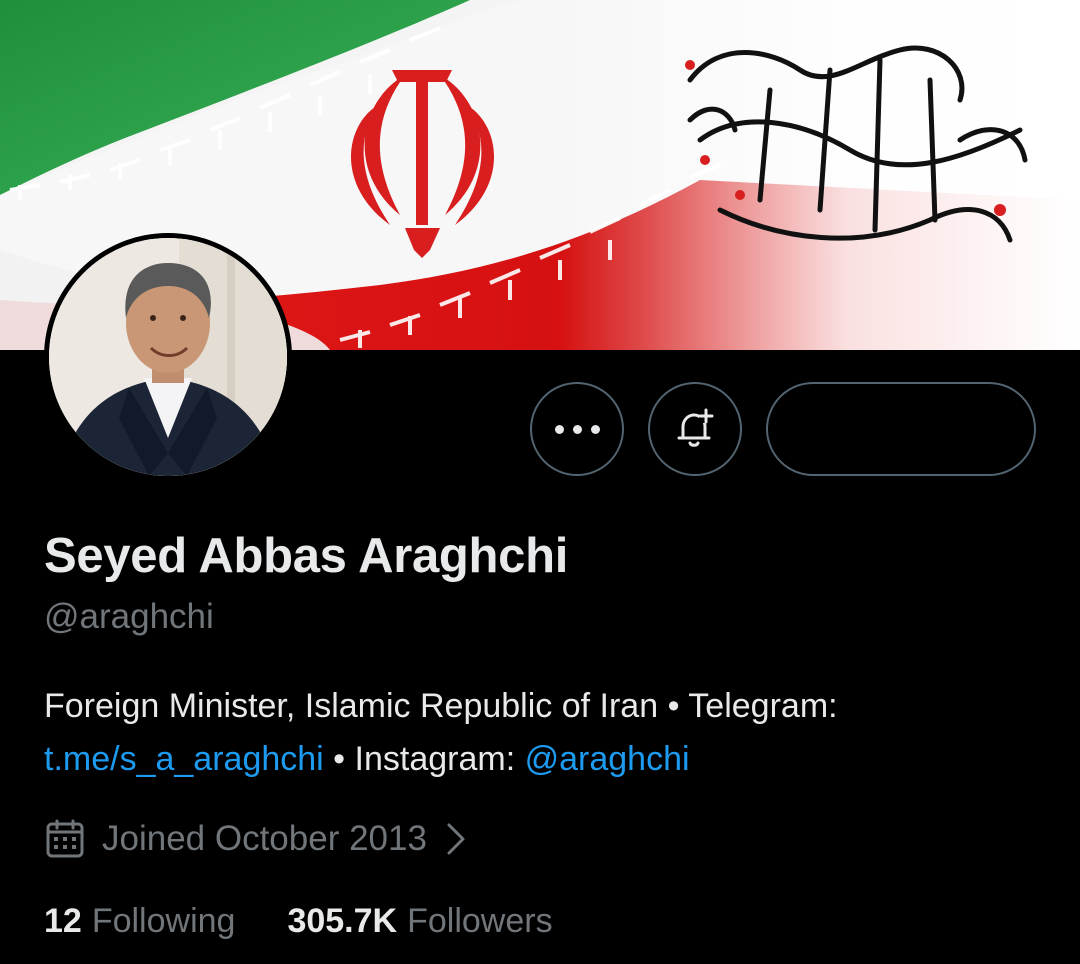  I want to click on calendar-icon, so click(65, 838).